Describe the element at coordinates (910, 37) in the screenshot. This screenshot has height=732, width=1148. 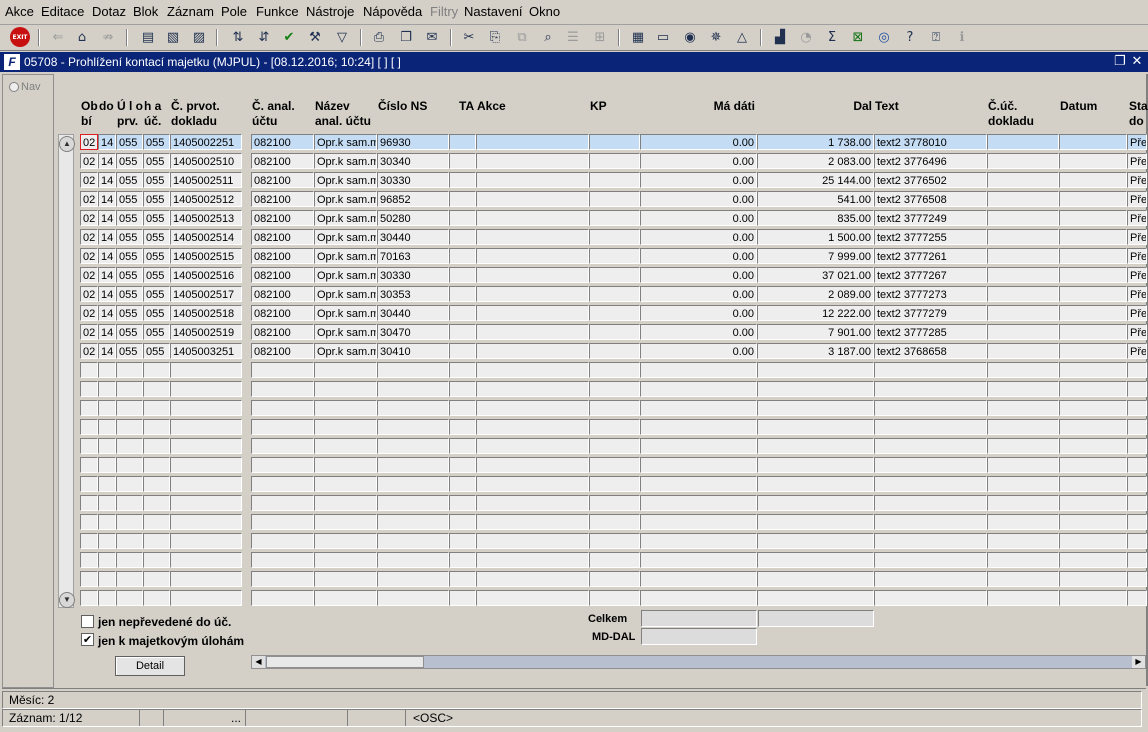
I see `help-topics-icon: ?` at that location.